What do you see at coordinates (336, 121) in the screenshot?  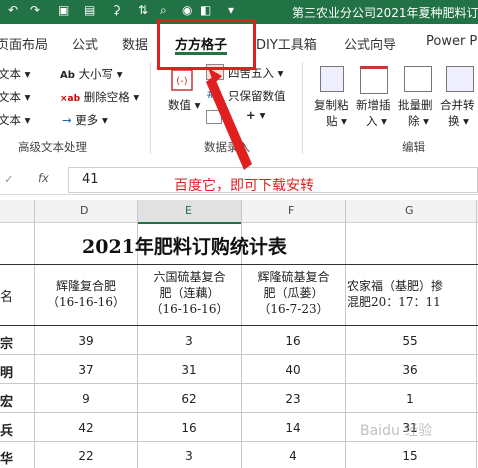 I see `copy-paste-button-line2: 贴 ▾` at bounding box center [336, 121].